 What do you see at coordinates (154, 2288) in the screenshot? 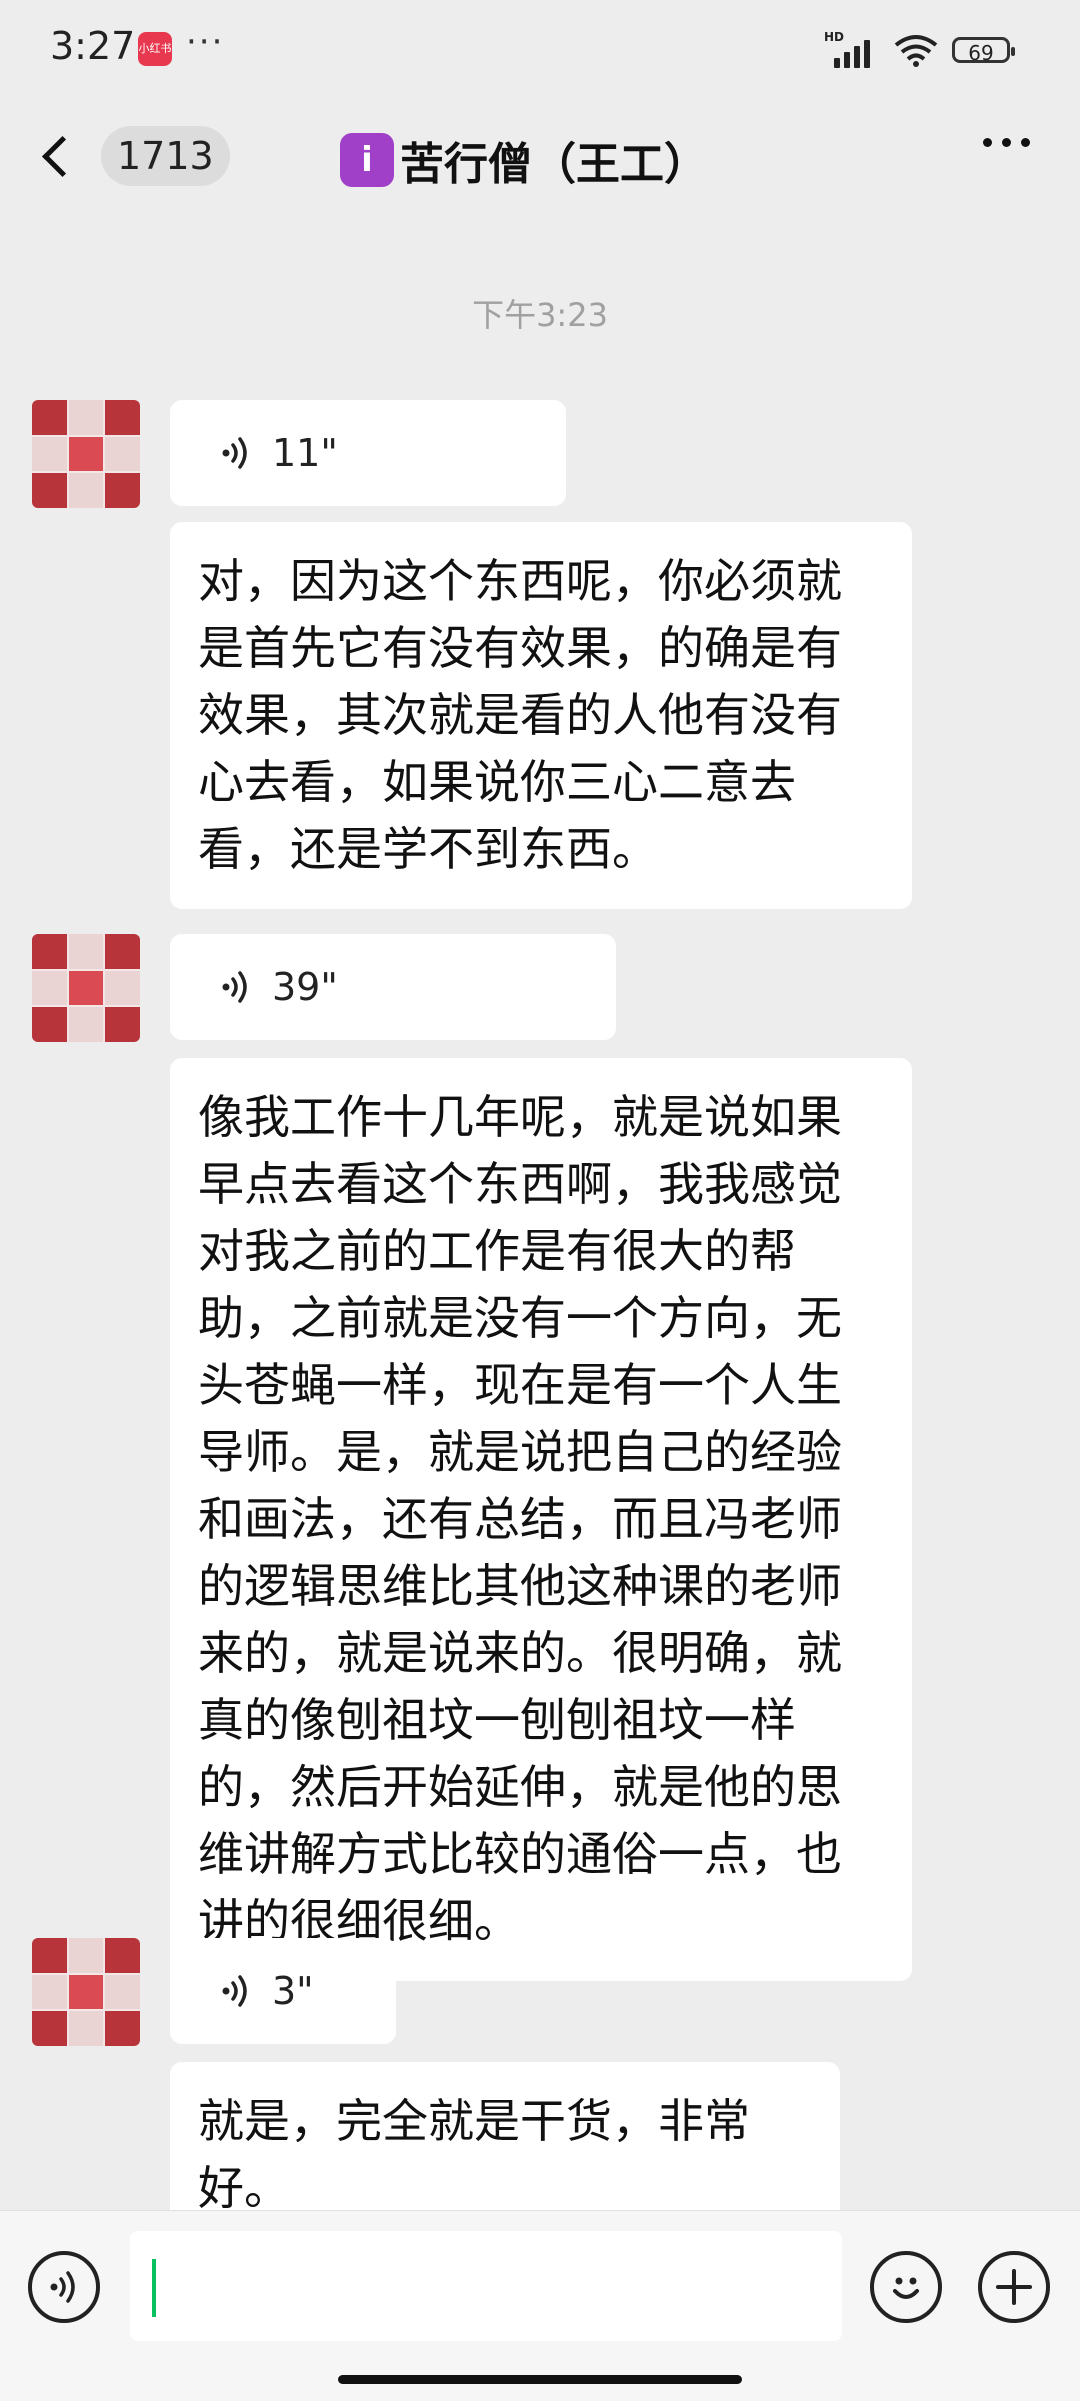
I see `text-cursor` at bounding box center [154, 2288].